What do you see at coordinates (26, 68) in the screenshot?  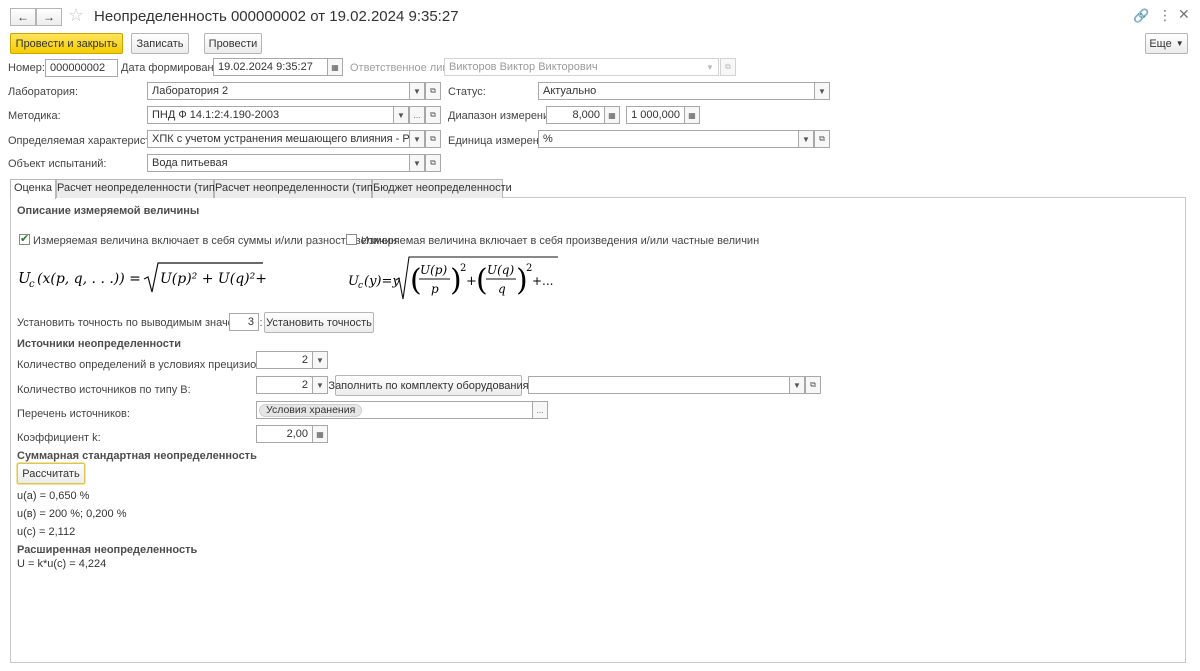 I see `number-label: Номер:` at bounding box center [26, 68].